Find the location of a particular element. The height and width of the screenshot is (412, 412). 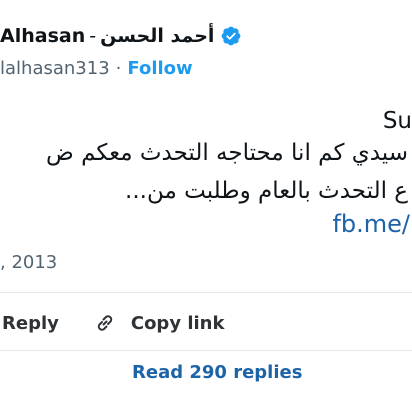

handle-line: lalhasan313 · Follow is located at coordinates (96, 68).